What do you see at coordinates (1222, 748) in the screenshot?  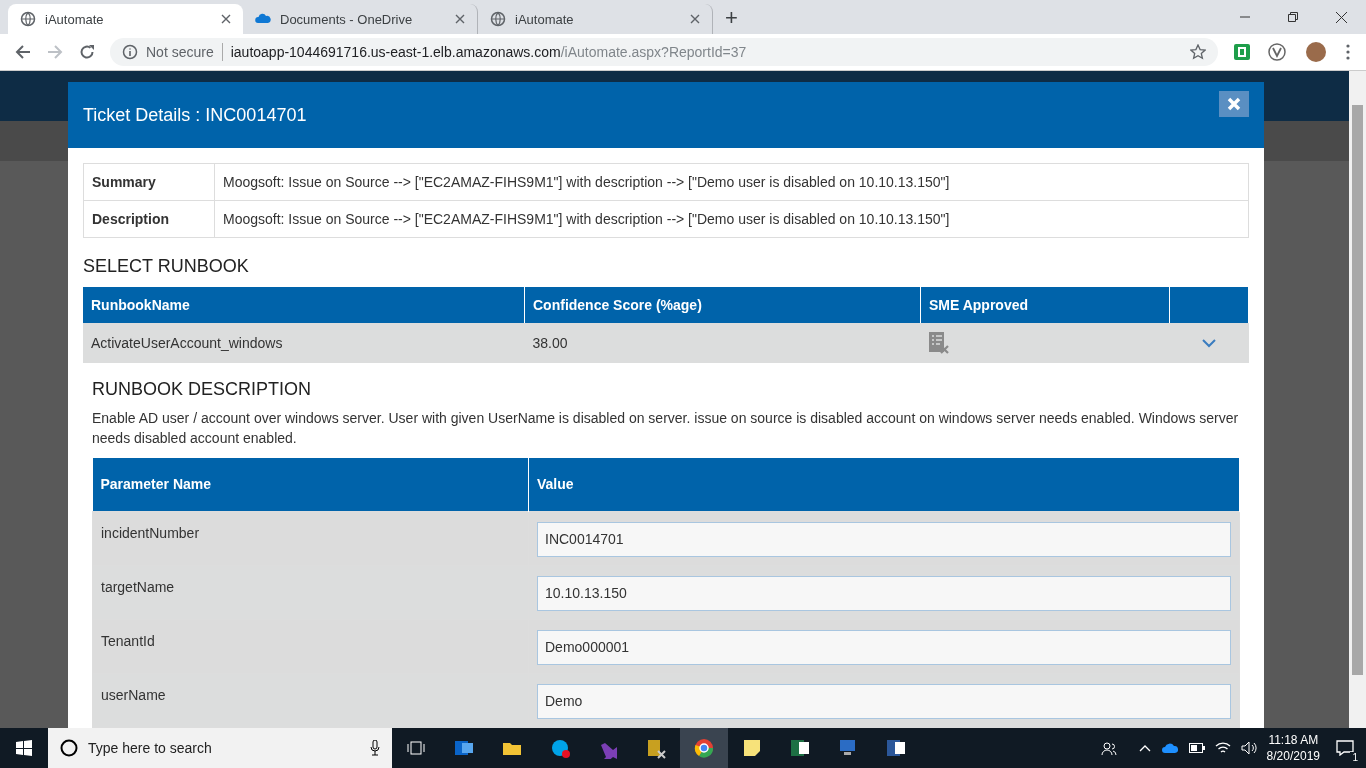 I see `wifi-icon` at bounding box center [1222, 748].